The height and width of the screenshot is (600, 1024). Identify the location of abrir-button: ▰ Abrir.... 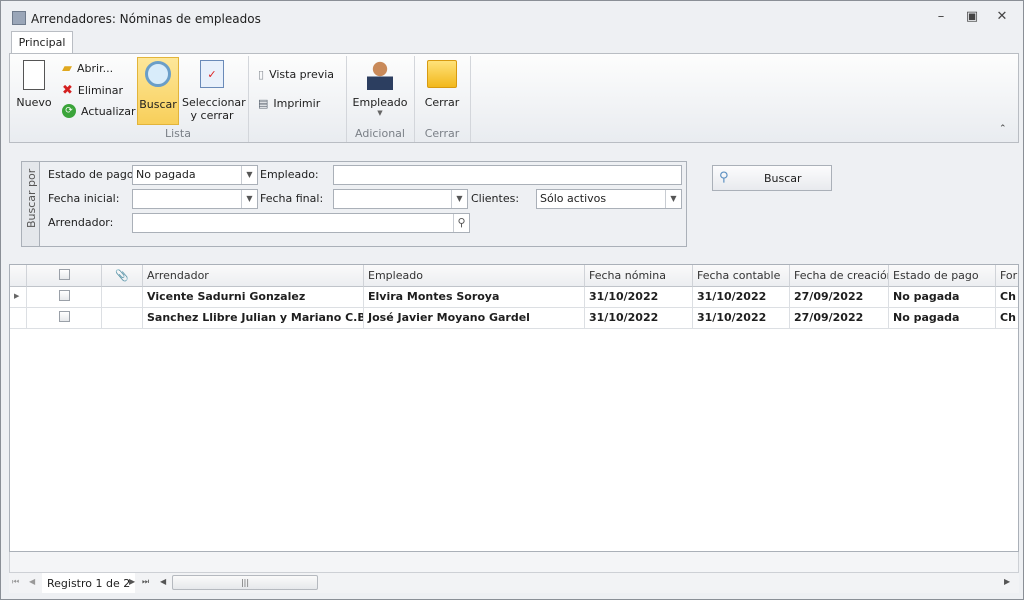
(87, 68).